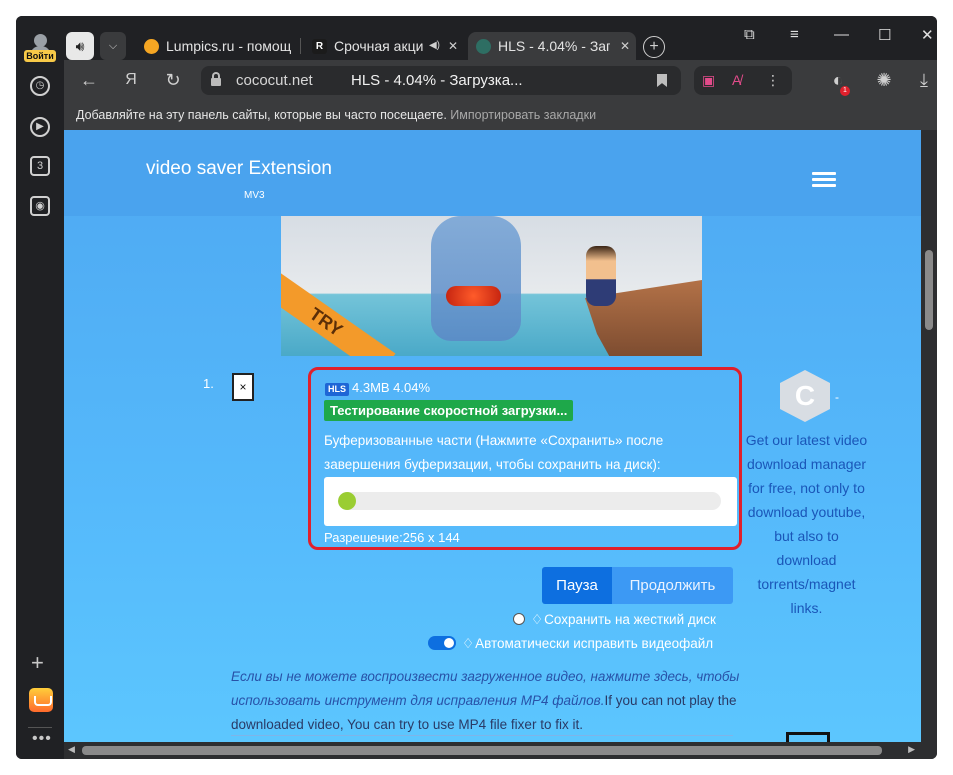 Image resolution: width=953 pixels, height=775 pixels. What do you see at coordinates (89, 80) in the screenshot?
I see `back-icon: ←` at bounding box center [89, 80].